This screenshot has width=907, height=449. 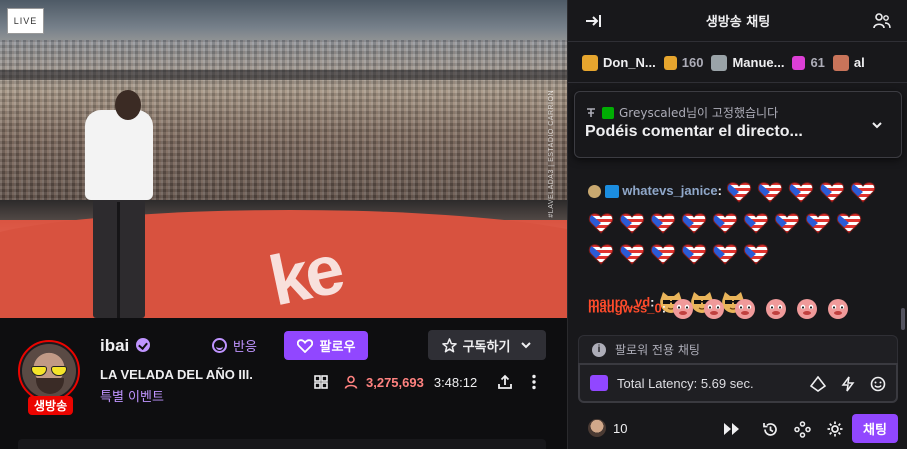 I want to click on person-on-stage, so click(x=120, y=204).